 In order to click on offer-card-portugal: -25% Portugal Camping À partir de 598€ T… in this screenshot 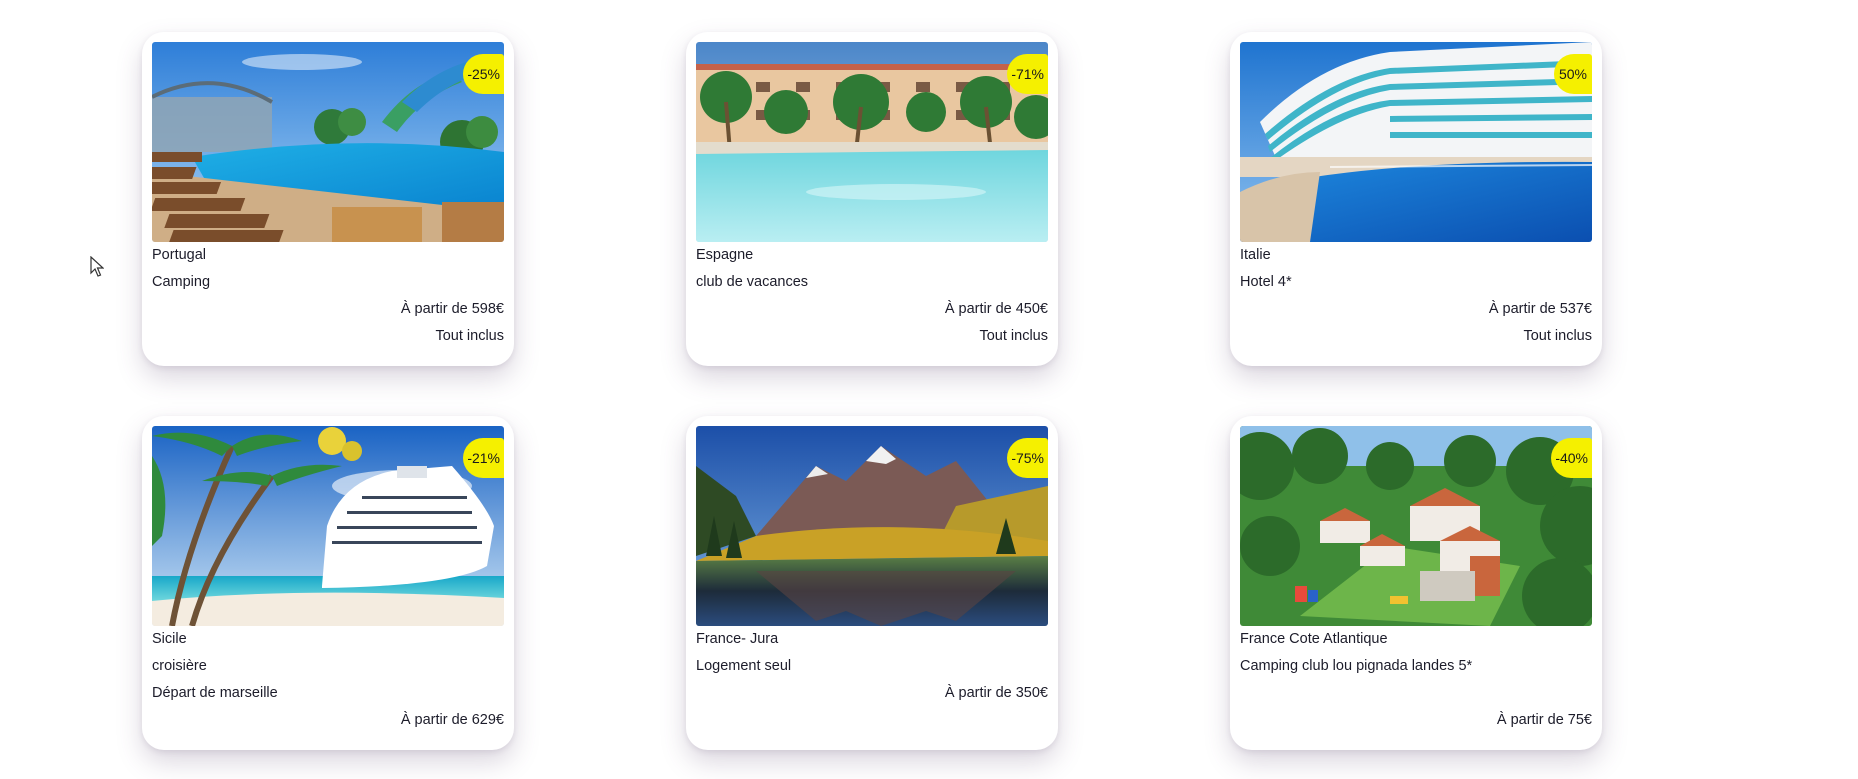, I will do `click(328, 199)`.